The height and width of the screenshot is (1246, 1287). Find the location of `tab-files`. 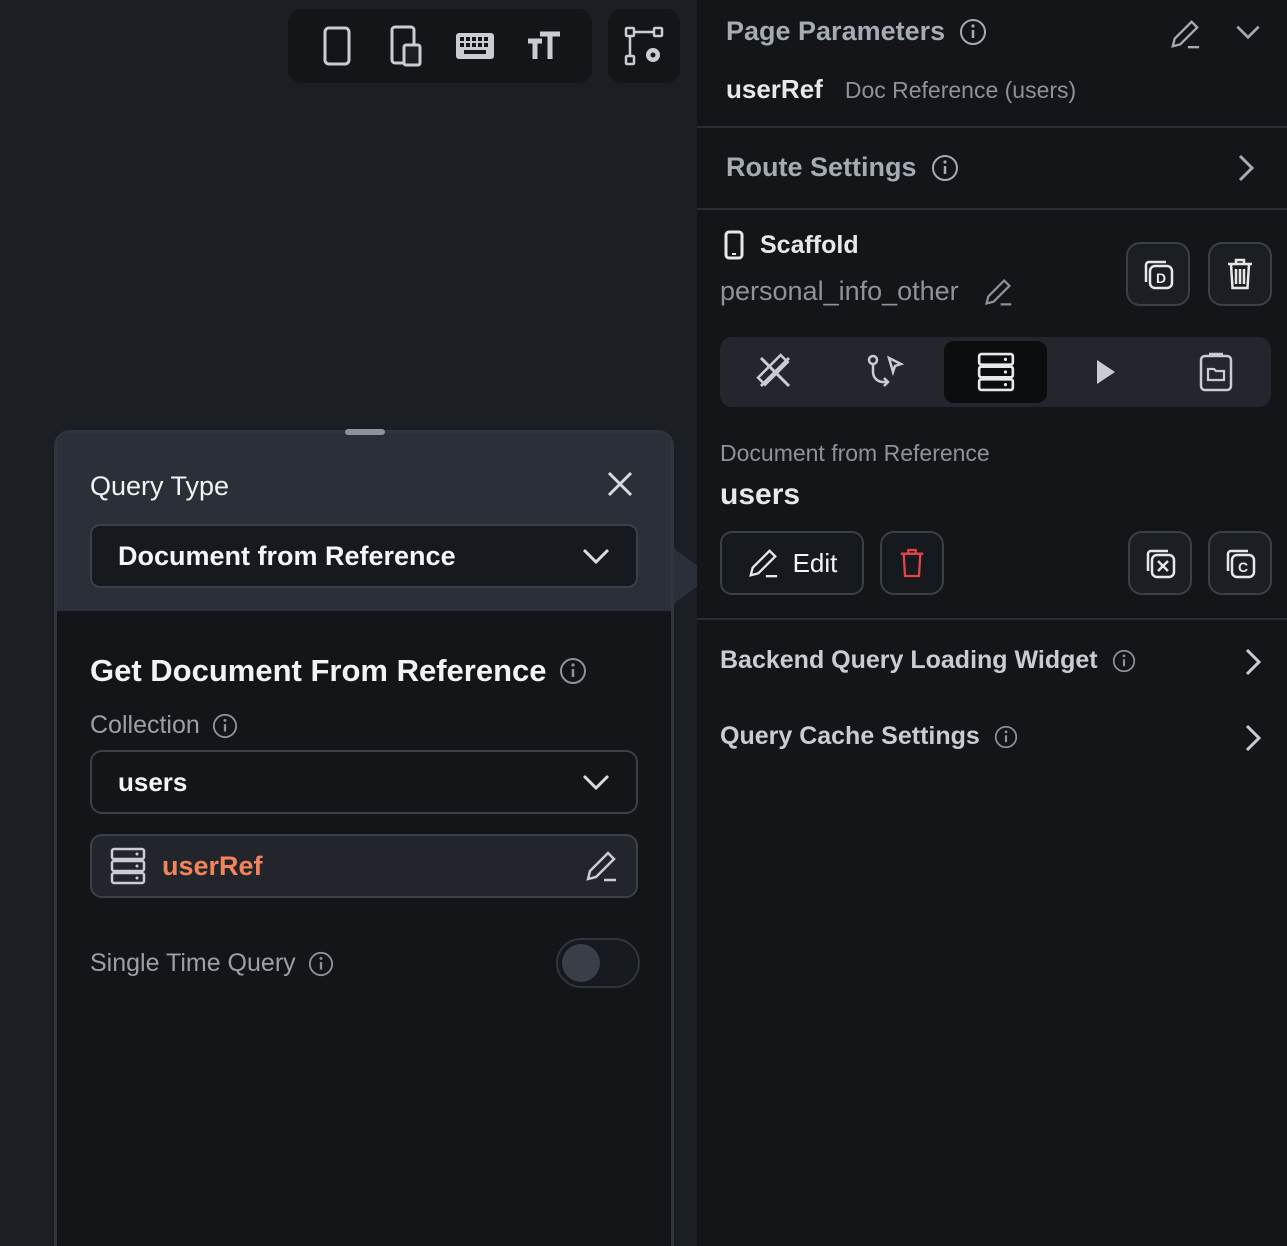

tab-files is located at coordinates (1216, 372).